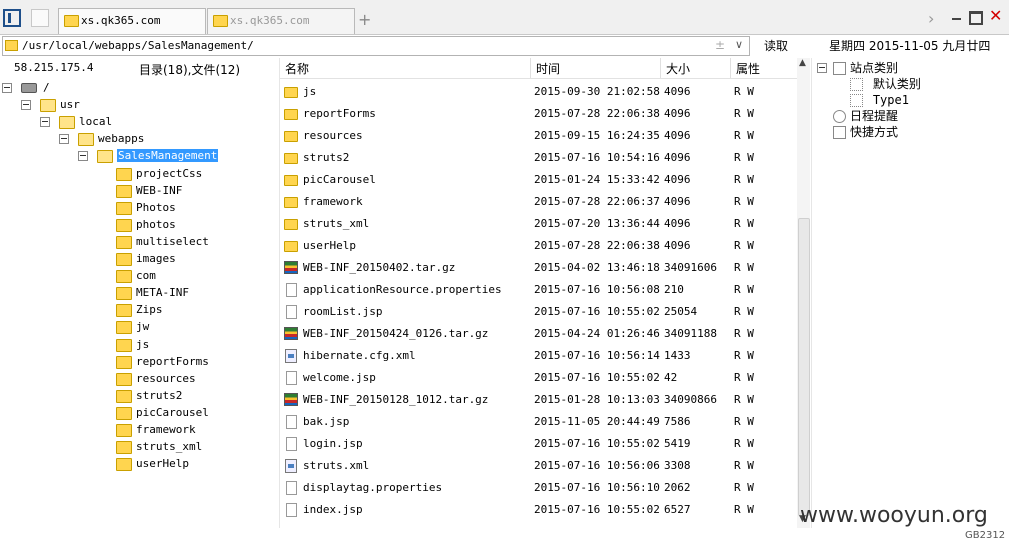  What do you see at coordinates (597, 487) in the screenshot?
I see `file-time: 2015-07-16 10:56:10` at bounding box center [597, 487].